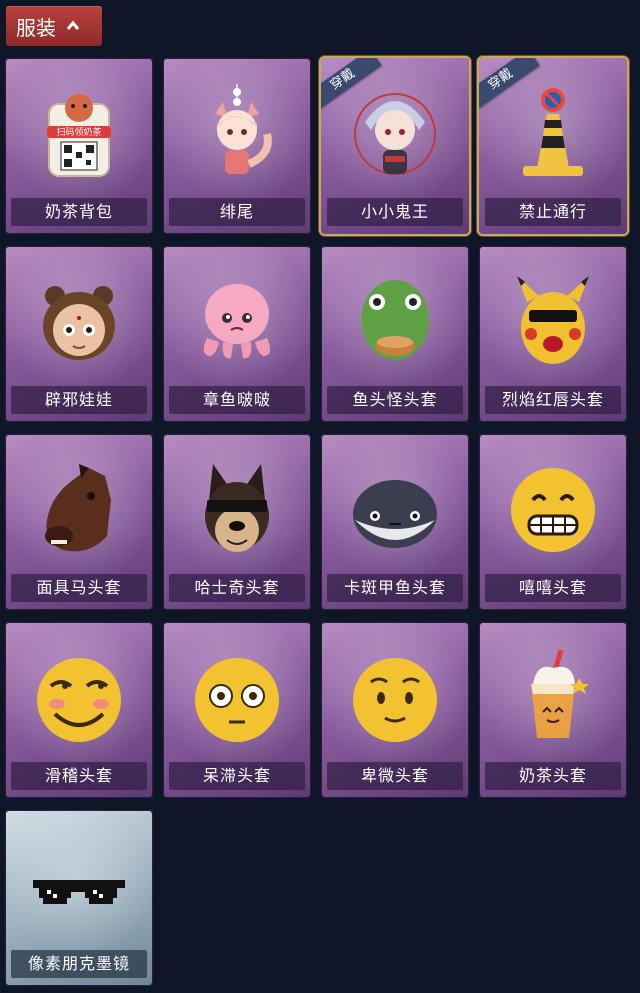 The image size is (640, 993). Describe the element at coordinates (395, 700) in the screenshot. I see `pleading-emoji-icon` at that location.